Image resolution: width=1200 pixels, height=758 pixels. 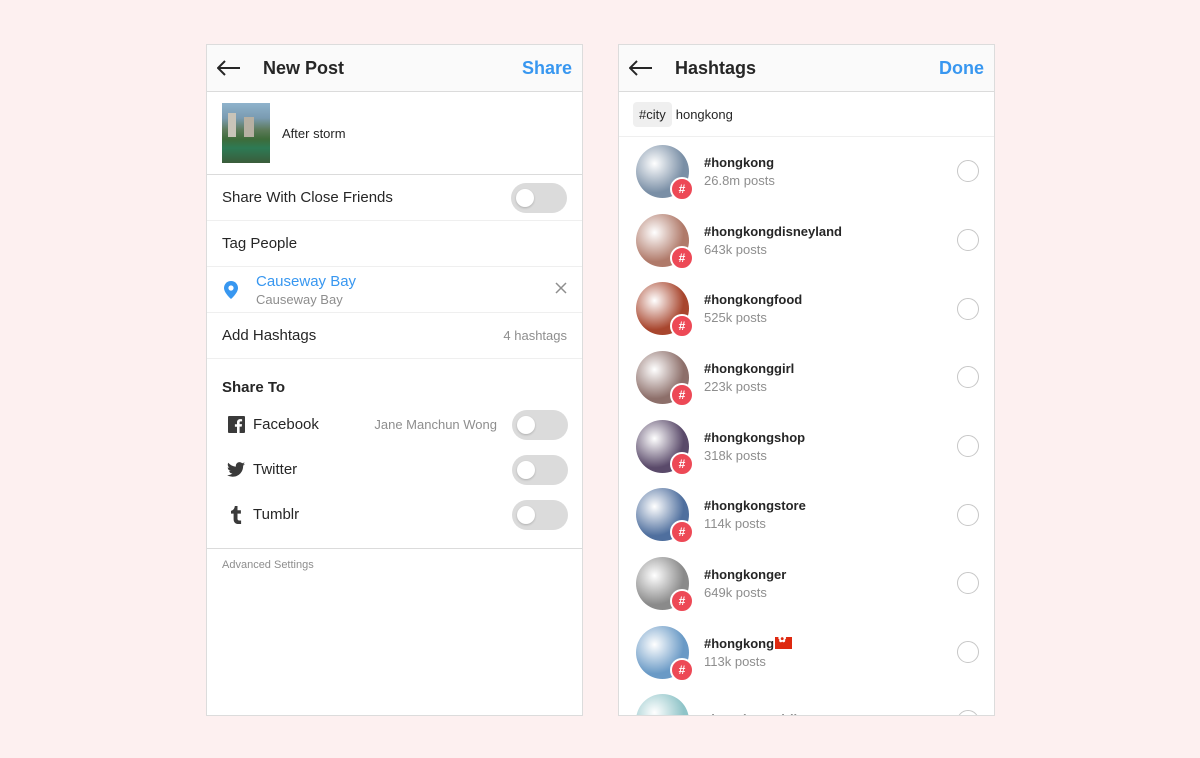 What do you see at coordinates (830, 240) in the screenshot?
I see `hashtag-text: #hongkongdisneyland 643k posts` at bounding box center [830, 240].